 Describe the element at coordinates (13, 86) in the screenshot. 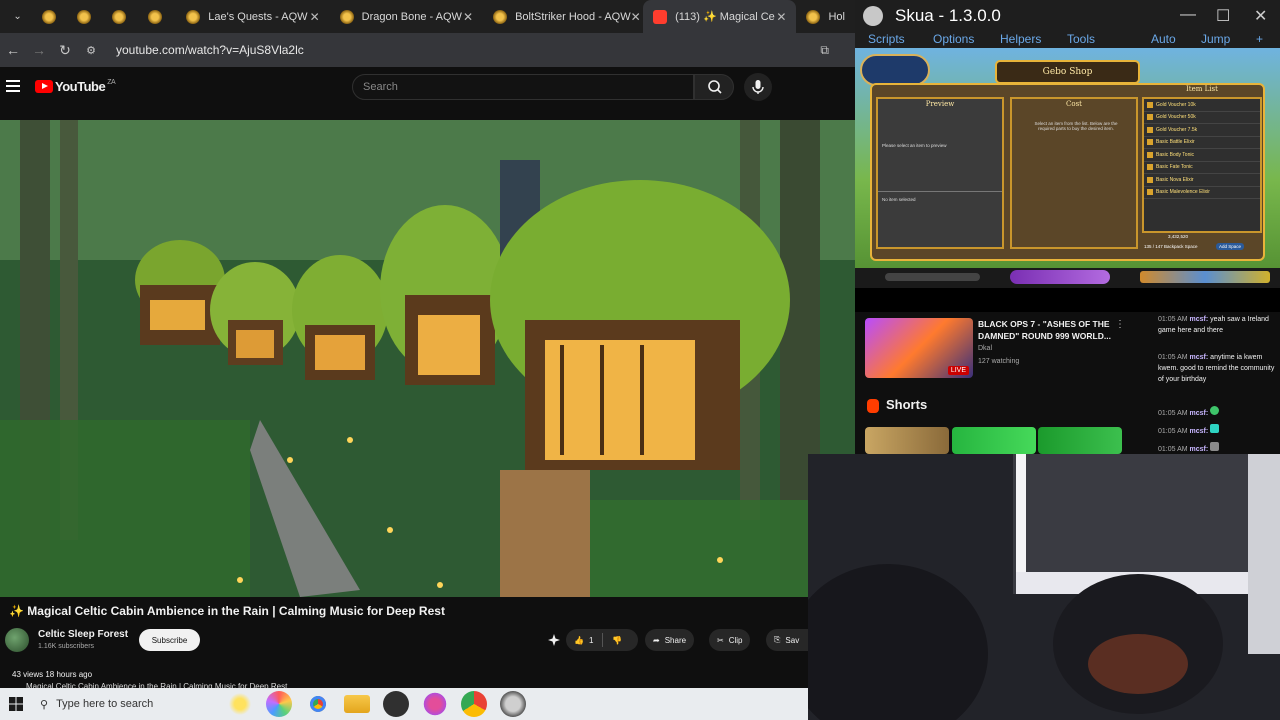

I see `hamburger-menu-icon` at that location.